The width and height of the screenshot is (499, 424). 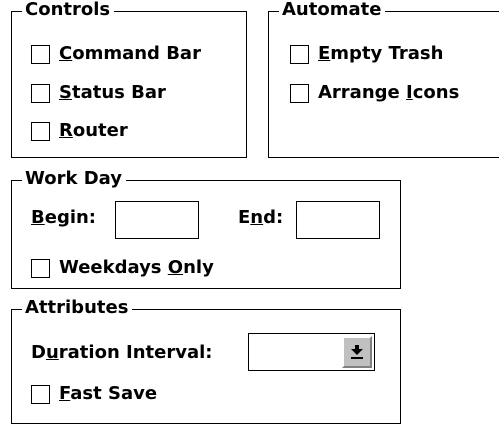 I want to click on duration-interval-select, so click(x=311, y=352).